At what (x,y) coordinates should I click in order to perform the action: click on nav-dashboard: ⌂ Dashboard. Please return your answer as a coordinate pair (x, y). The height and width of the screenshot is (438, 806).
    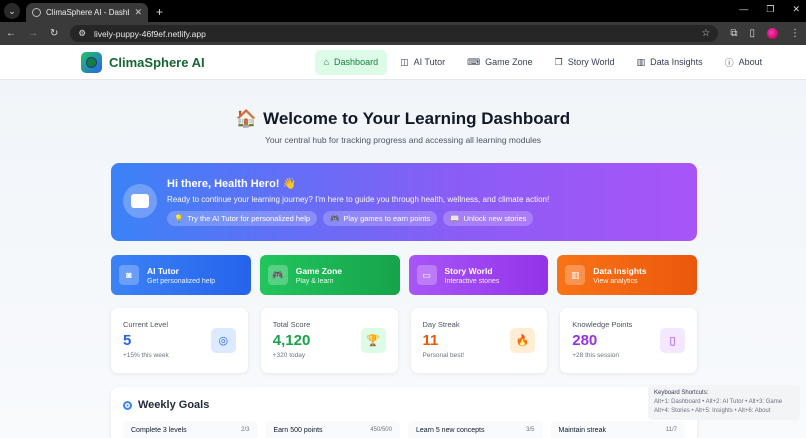
    Looking at the image, I should click on (351, 62).